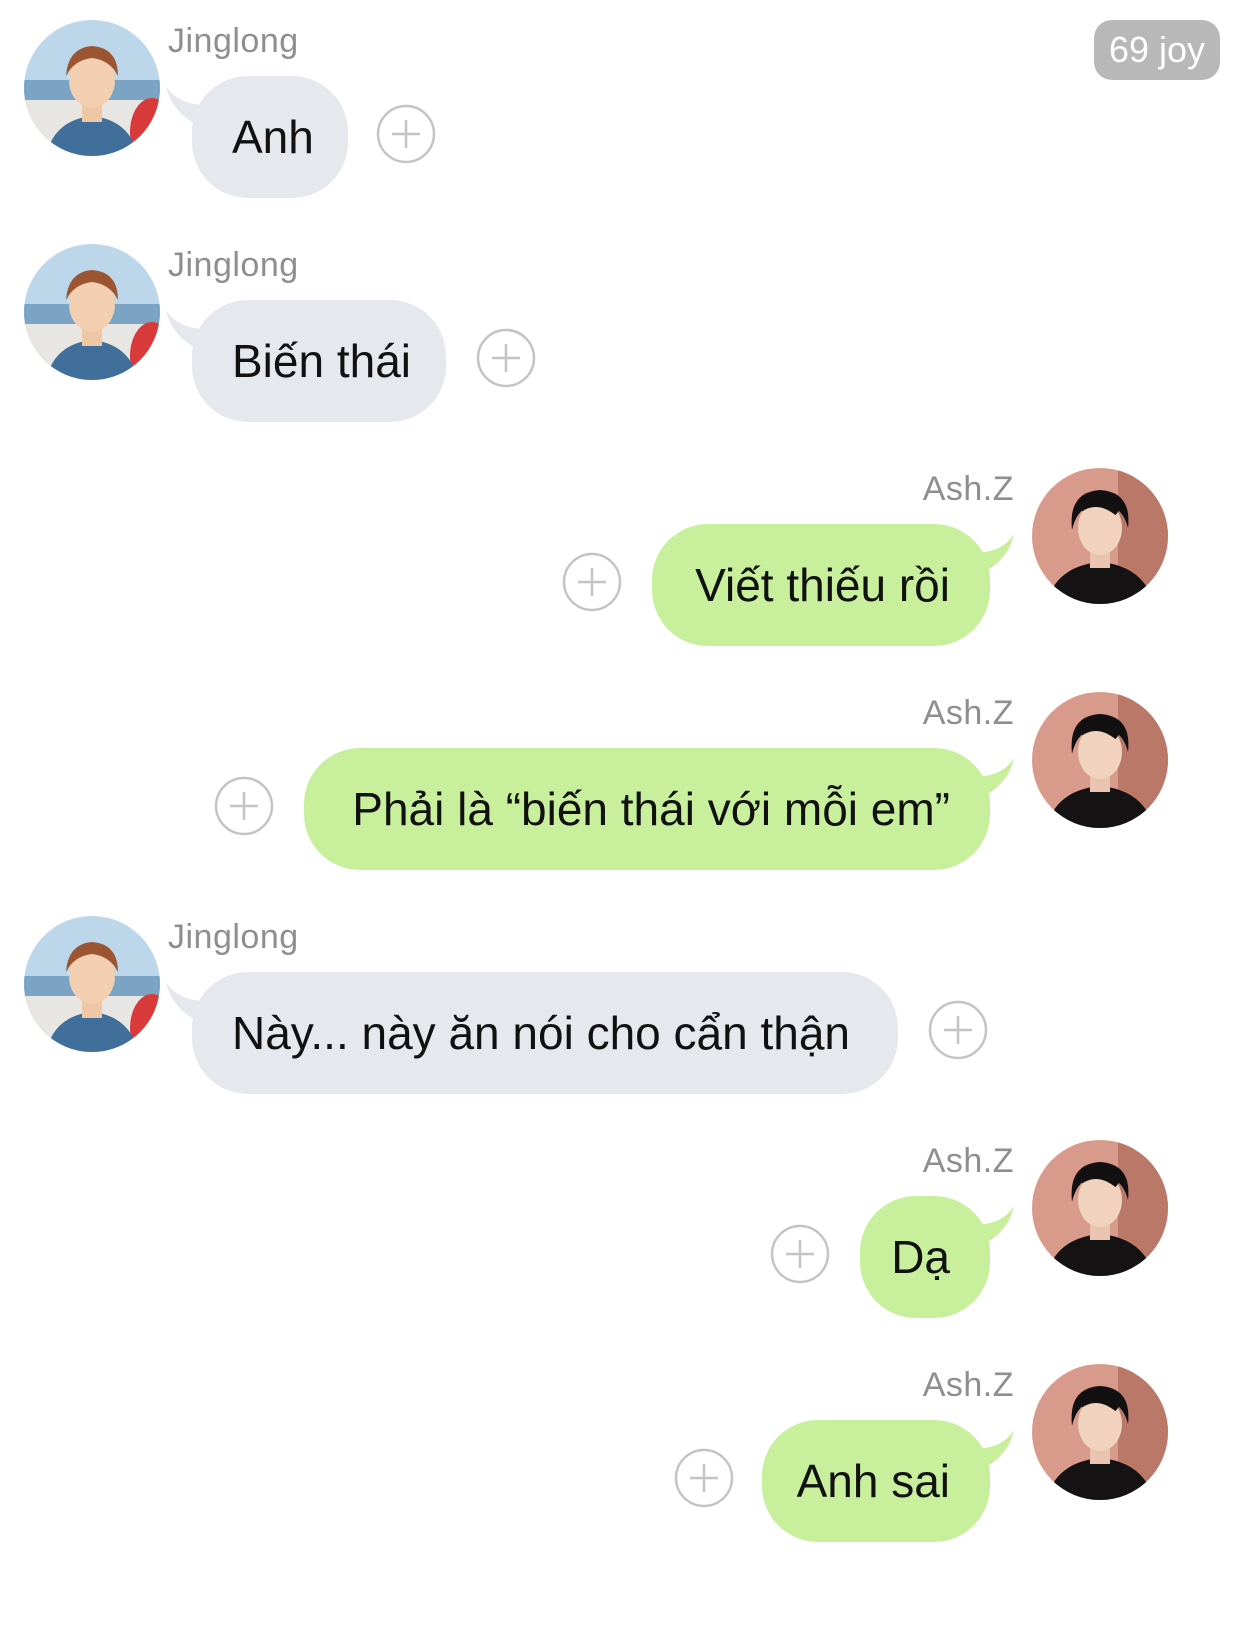 Image resolution: width=1242 pixels, height=1647 pixels. Describe the element at coordinates (322, 361) in the screenshot. I see `message-text: Biến thái` at that location.